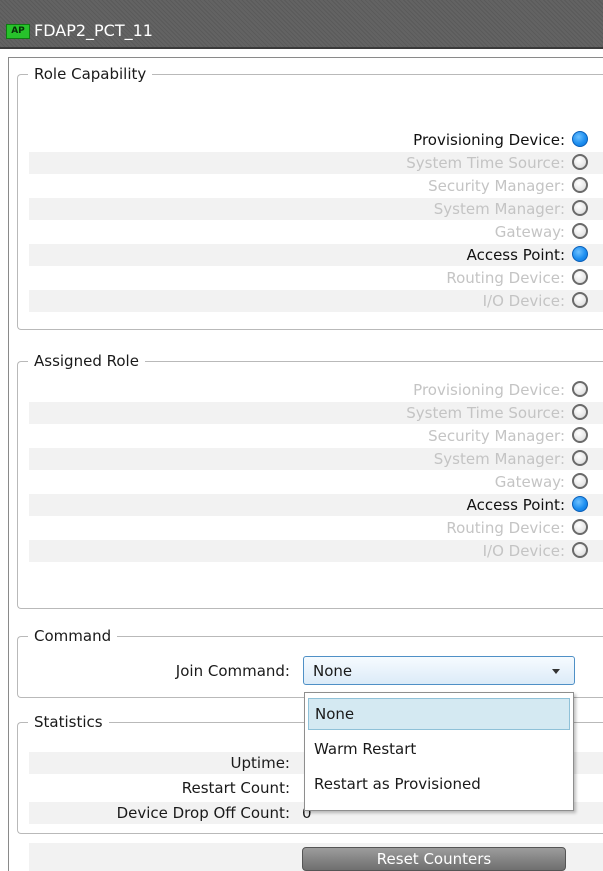 The image size is (603, 871). Describe the element at coordinates (316, 482) in the screenshot. I see `assigned-role-row: Gateway:` at that location.